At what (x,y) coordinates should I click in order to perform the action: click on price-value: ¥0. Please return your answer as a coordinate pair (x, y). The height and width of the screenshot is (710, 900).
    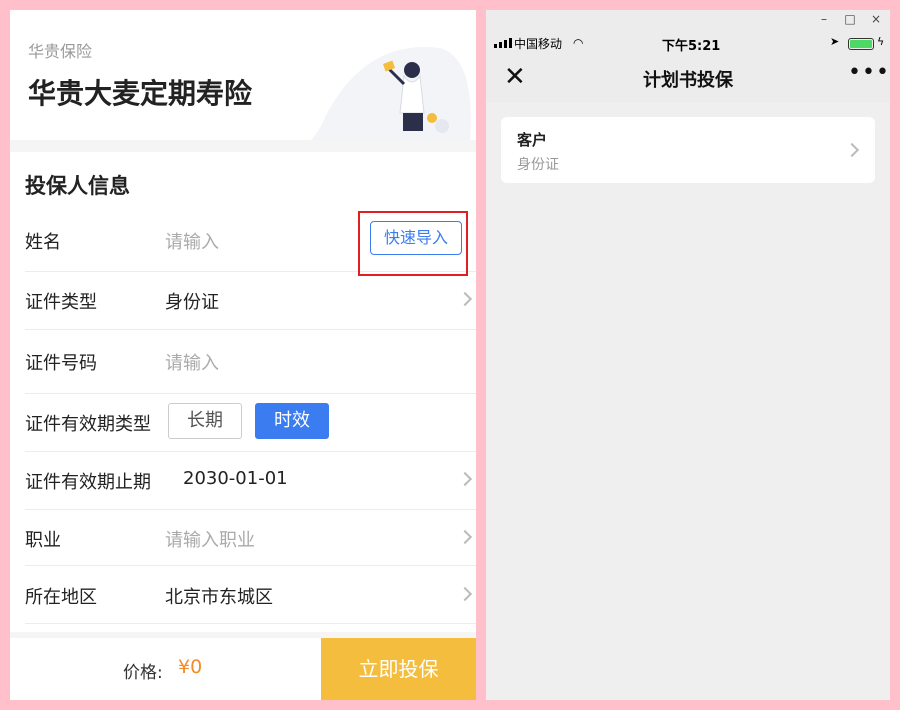
    Looking at the image, I should click on (190, 667).